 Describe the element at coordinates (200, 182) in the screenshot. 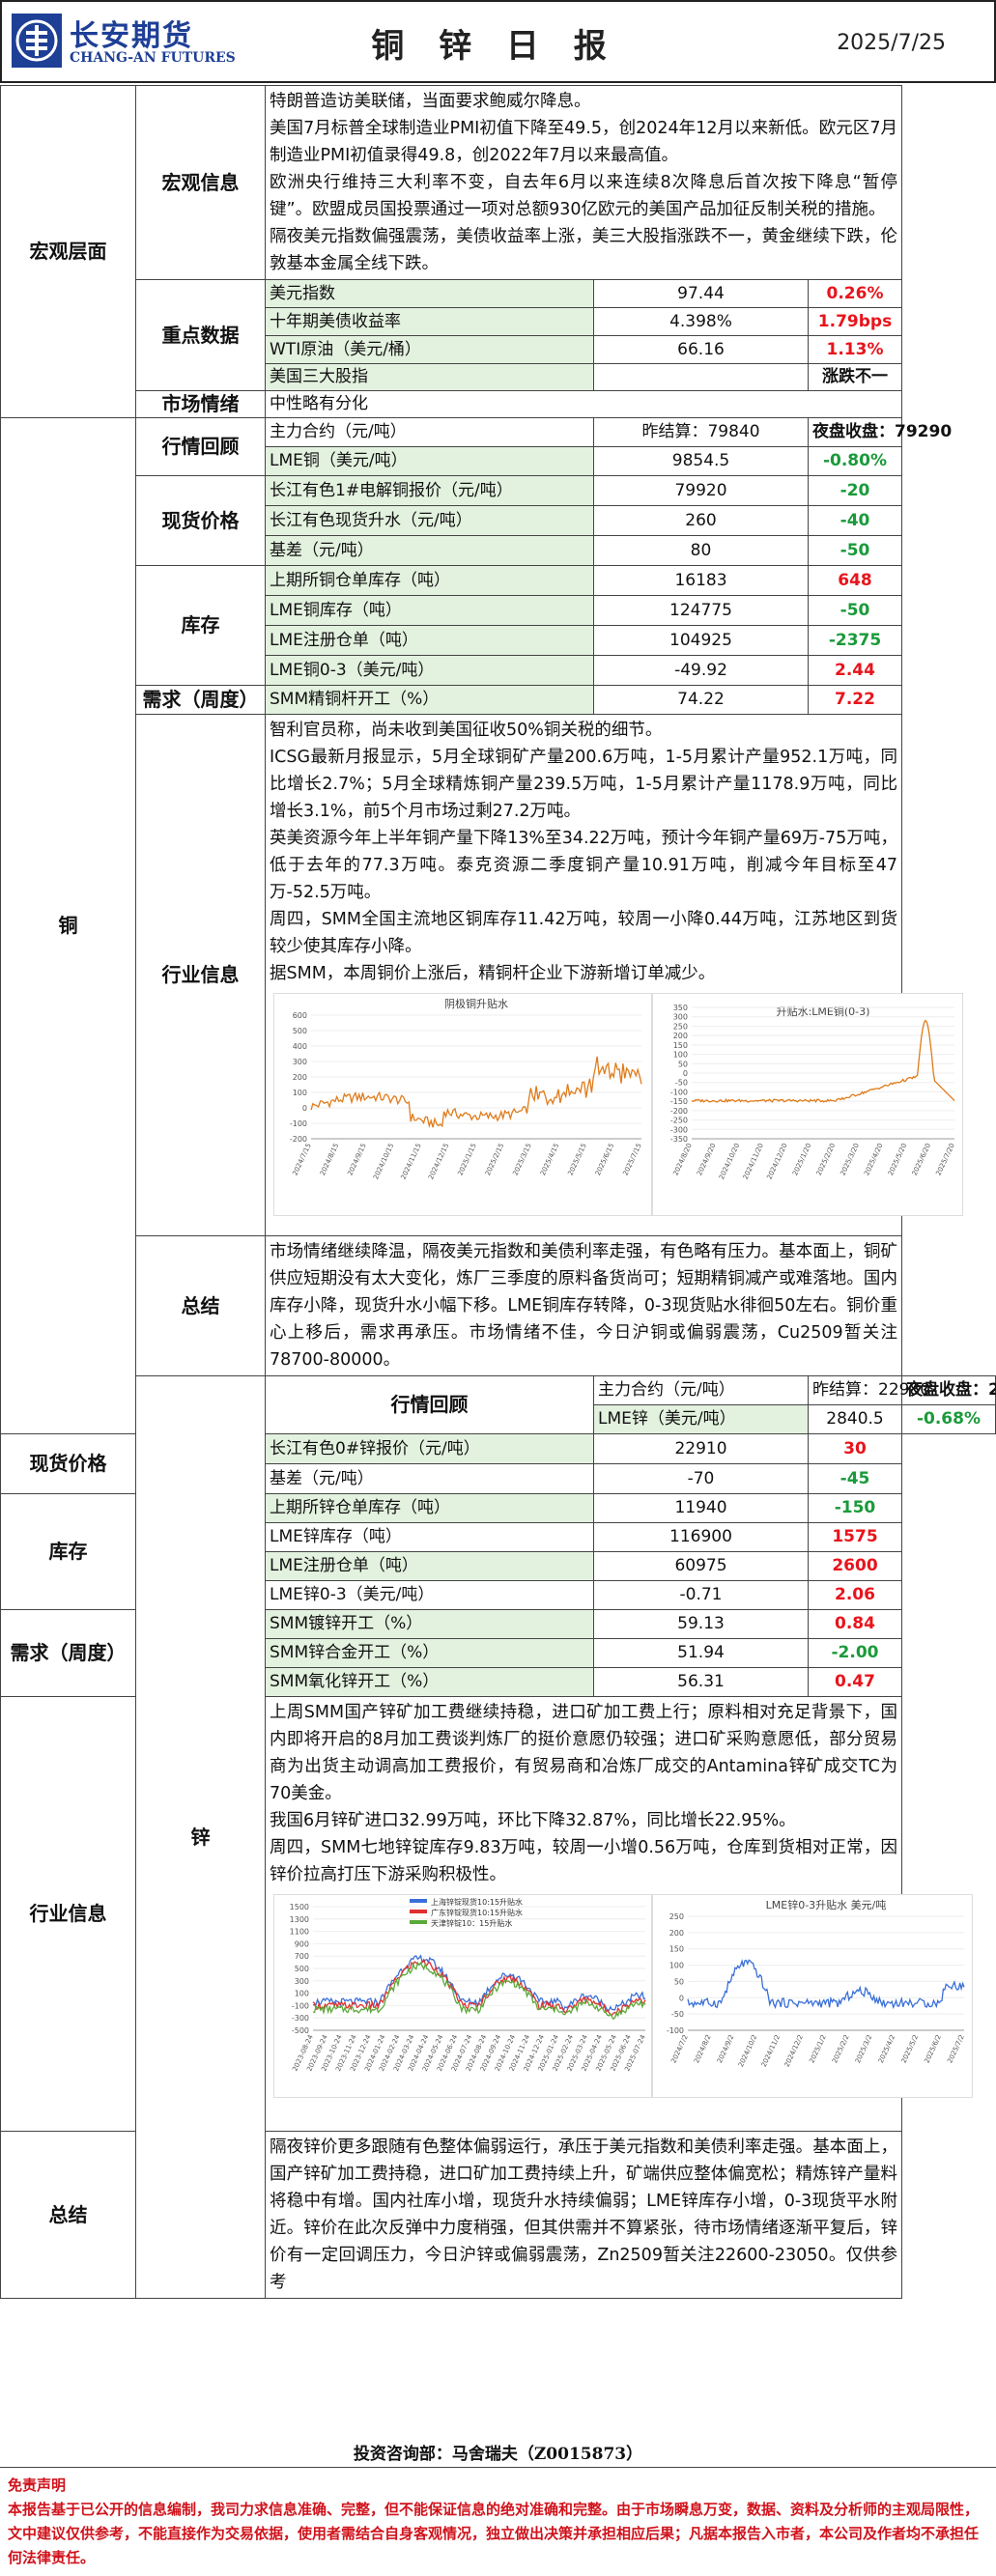

I see `macro-info-label: 宏观信息` at that location.